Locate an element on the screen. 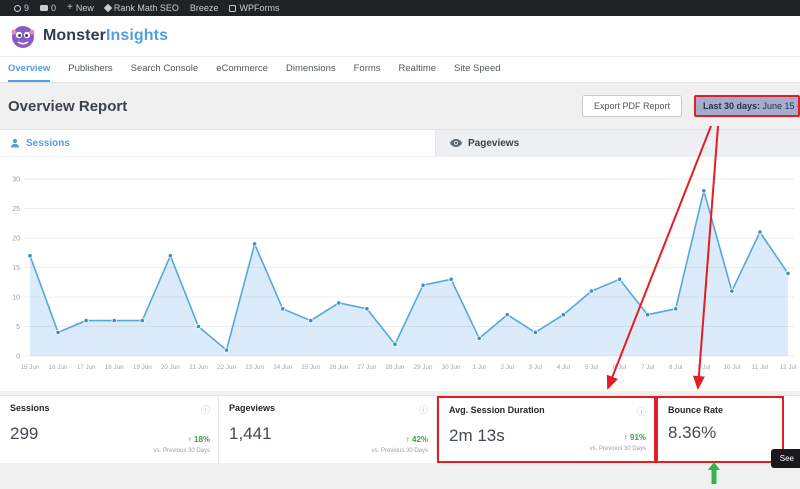 This screenshot has width=800, height=489. stat-duration-value: 2m 13s is located at coordinates (477, 435).